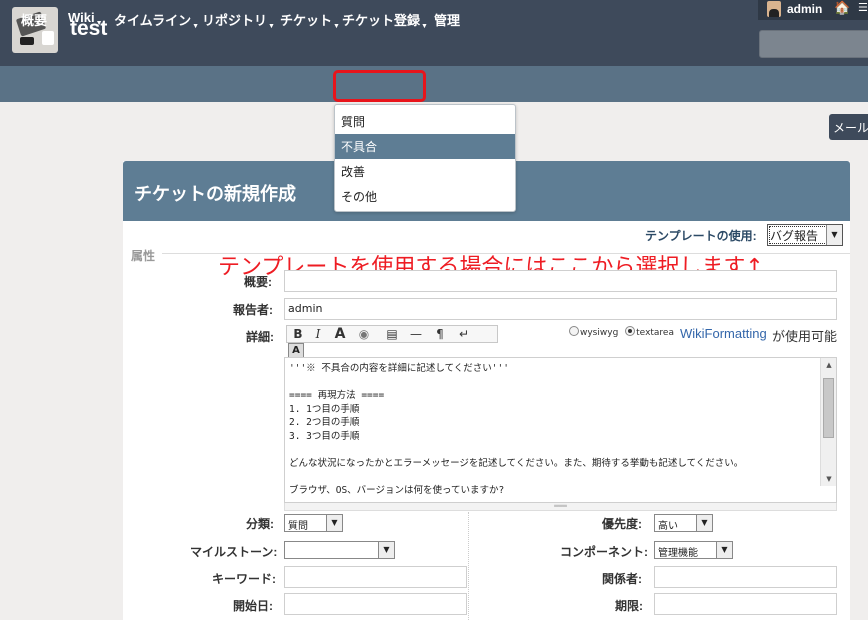  I want to click on type-label: 分類:, so click(260, 524).